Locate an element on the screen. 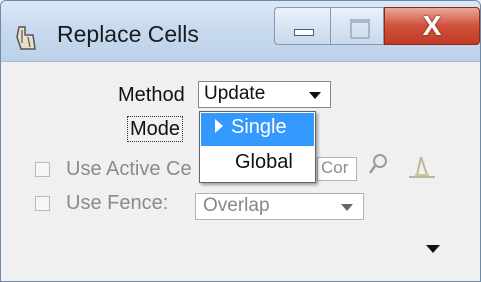  active-cell-name-field: Cor is located at coordinates (337, 169).